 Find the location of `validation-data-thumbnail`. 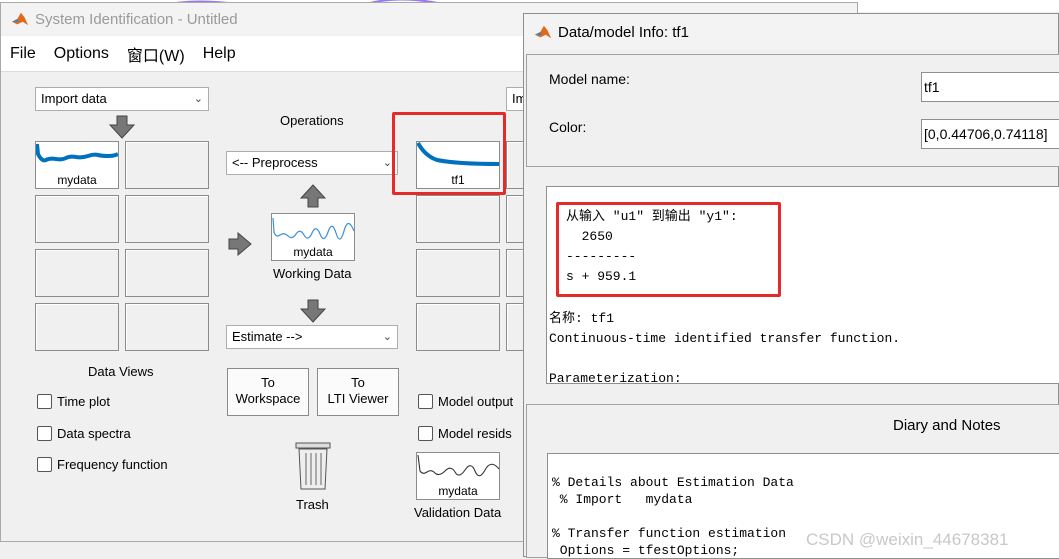

validation-data-thumbnail is located at coordinates (458, 465).